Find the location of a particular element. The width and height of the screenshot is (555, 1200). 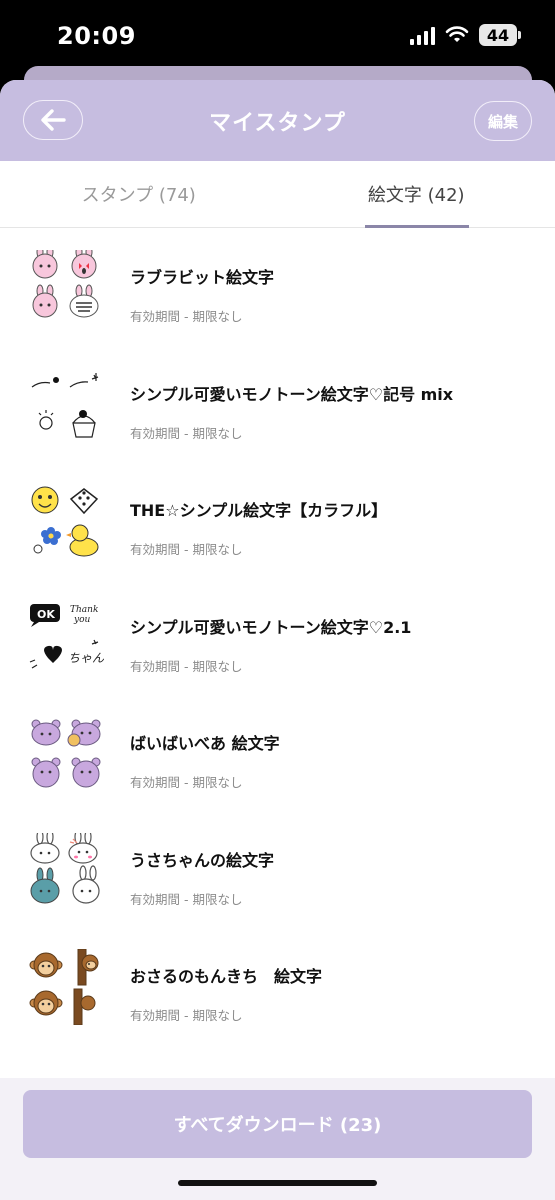

list-item: ばいばいべあ 絵文字 有効期間 - 期限なし is located at coordinates (277, 752).